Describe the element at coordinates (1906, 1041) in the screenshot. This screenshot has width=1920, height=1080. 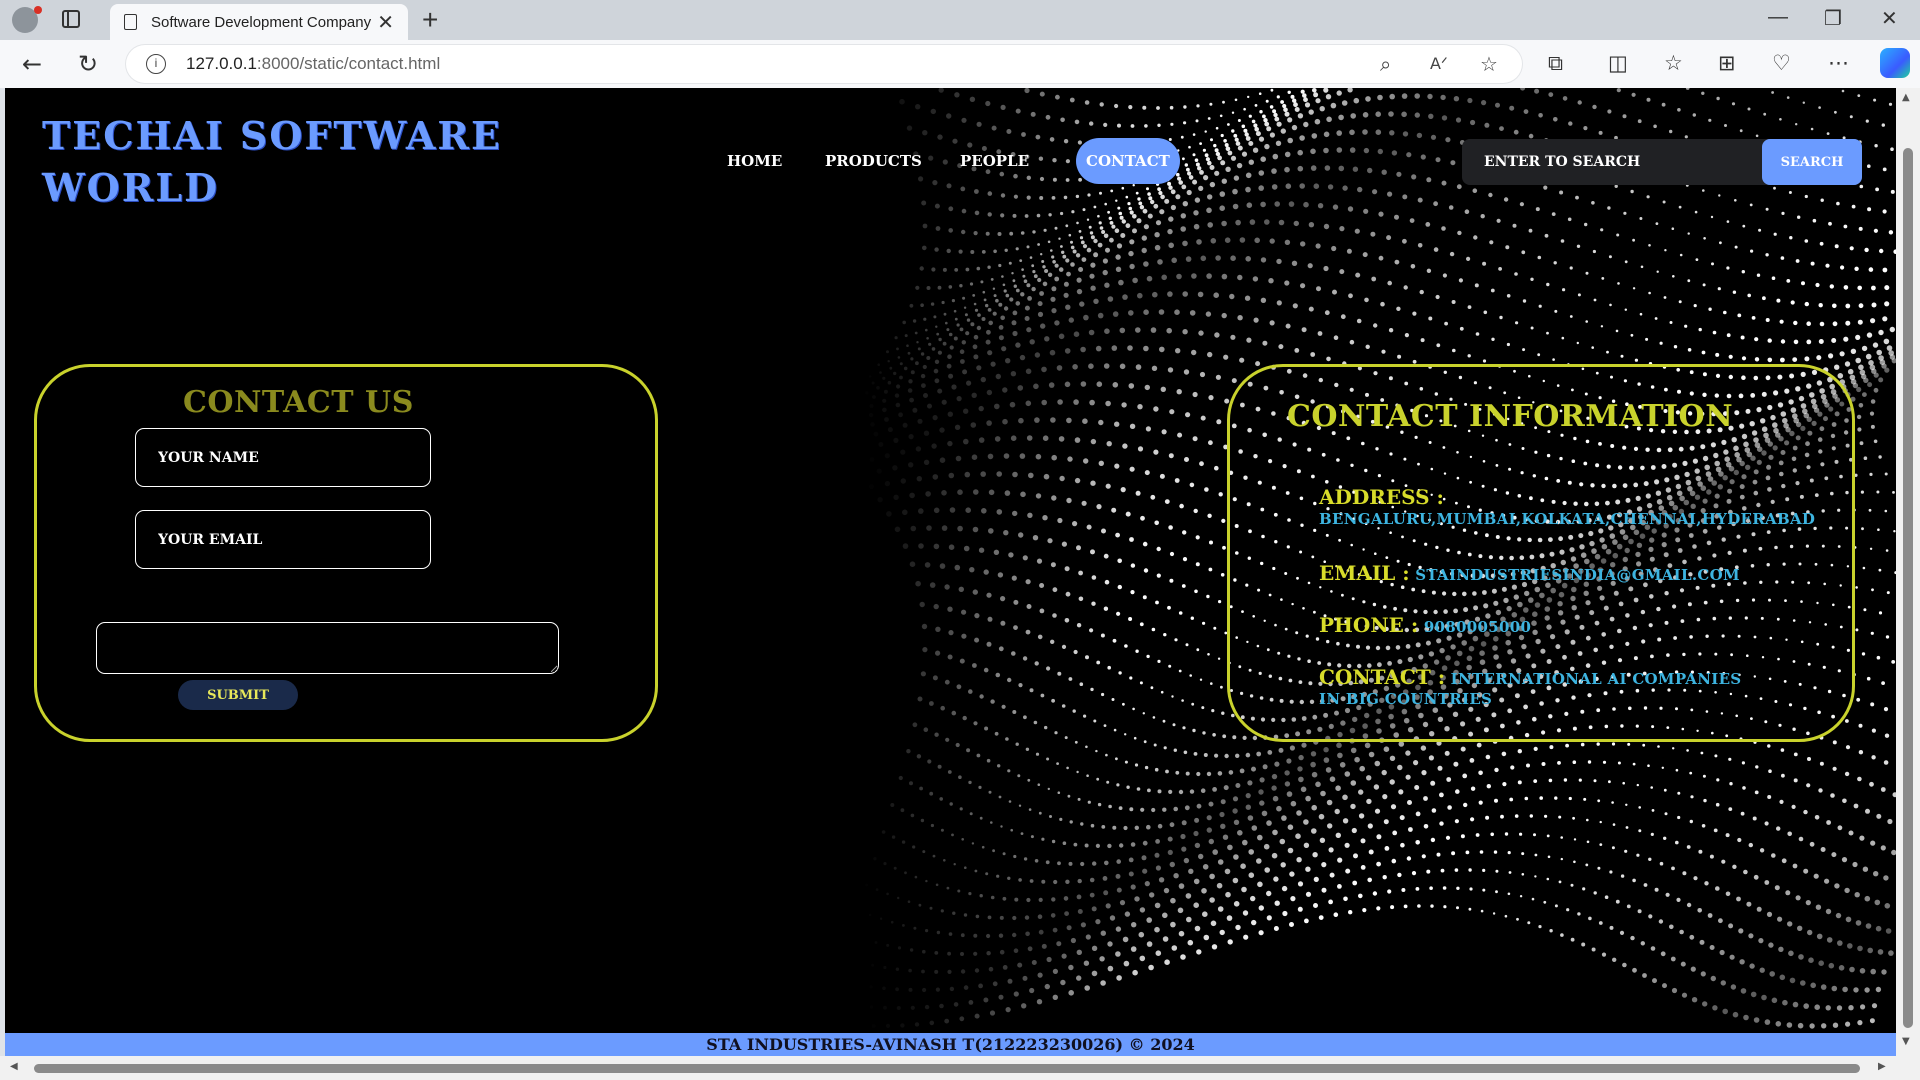
I see `scroll-down-icon: ▼` at that location.